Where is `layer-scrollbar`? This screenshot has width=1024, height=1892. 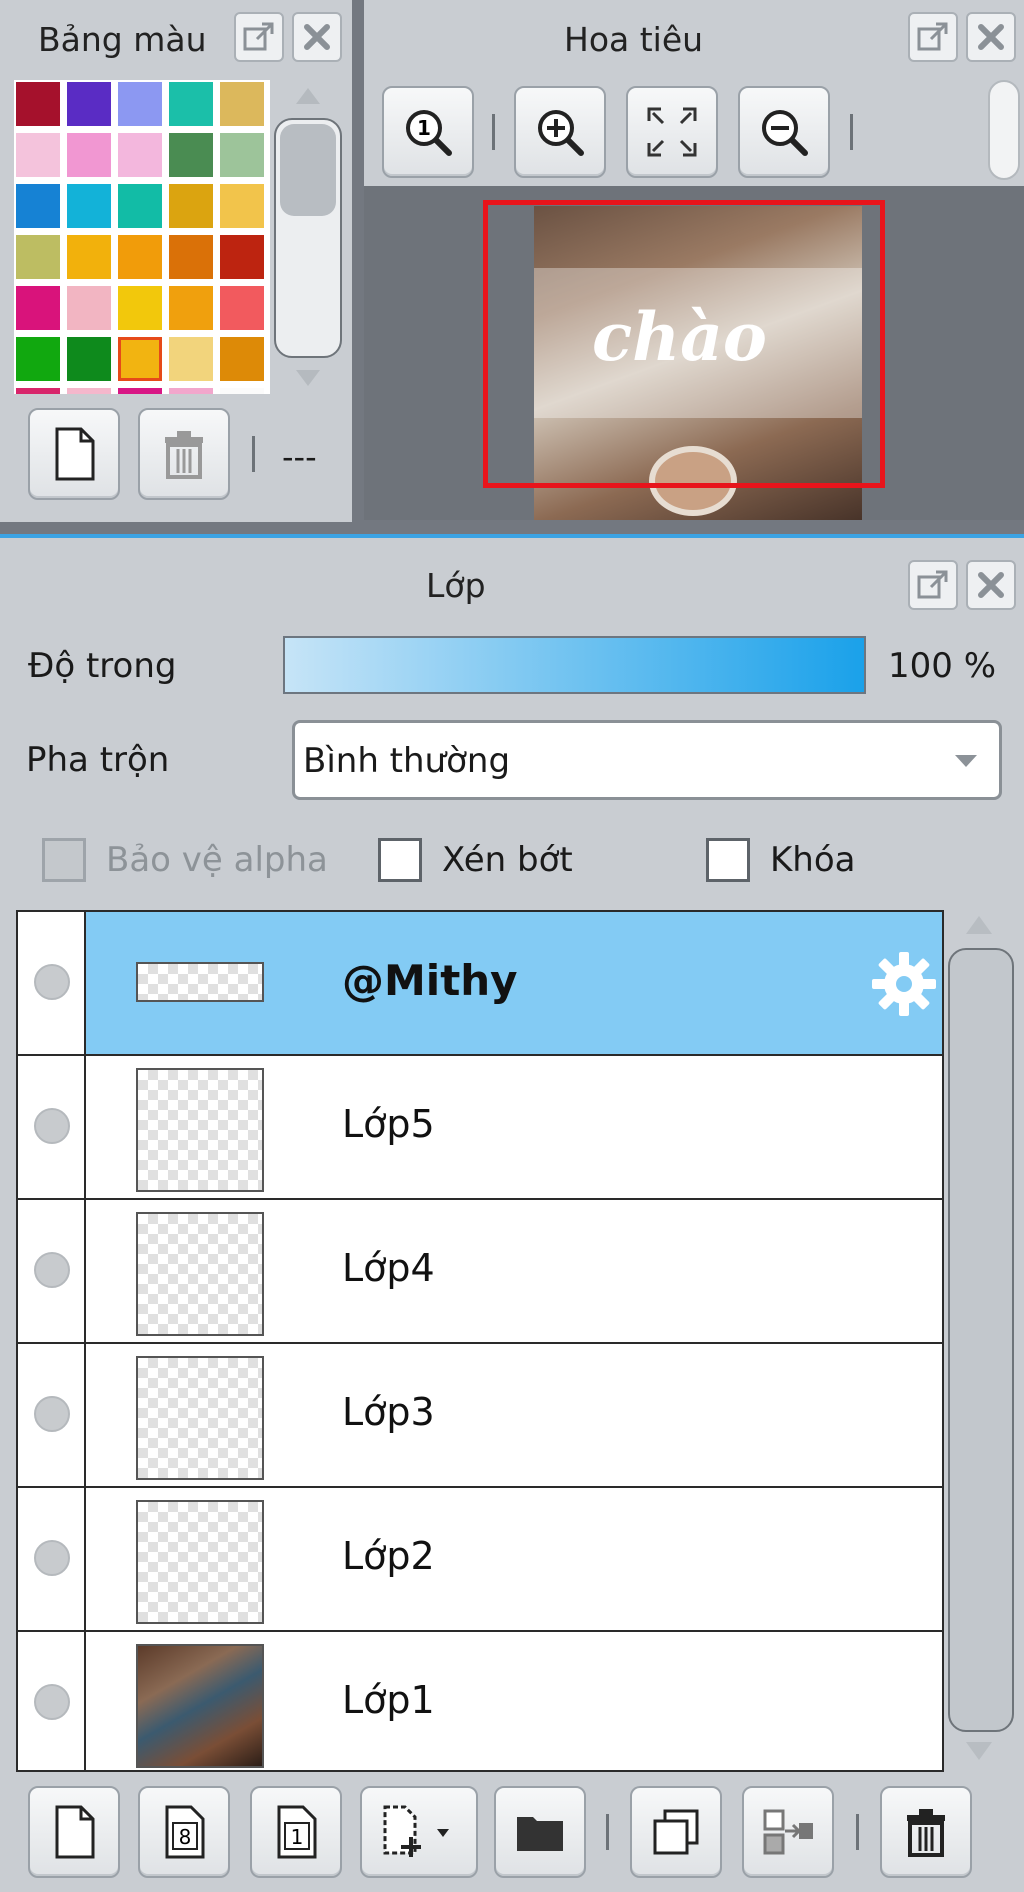 layer-scrollbar is located at coordinates (981, 1340).